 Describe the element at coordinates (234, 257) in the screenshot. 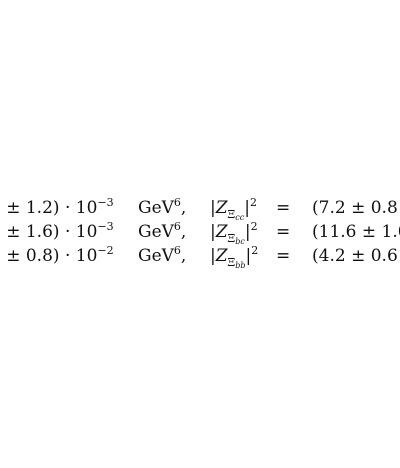

I see `z-term: |ZΞbb|2` at that location.